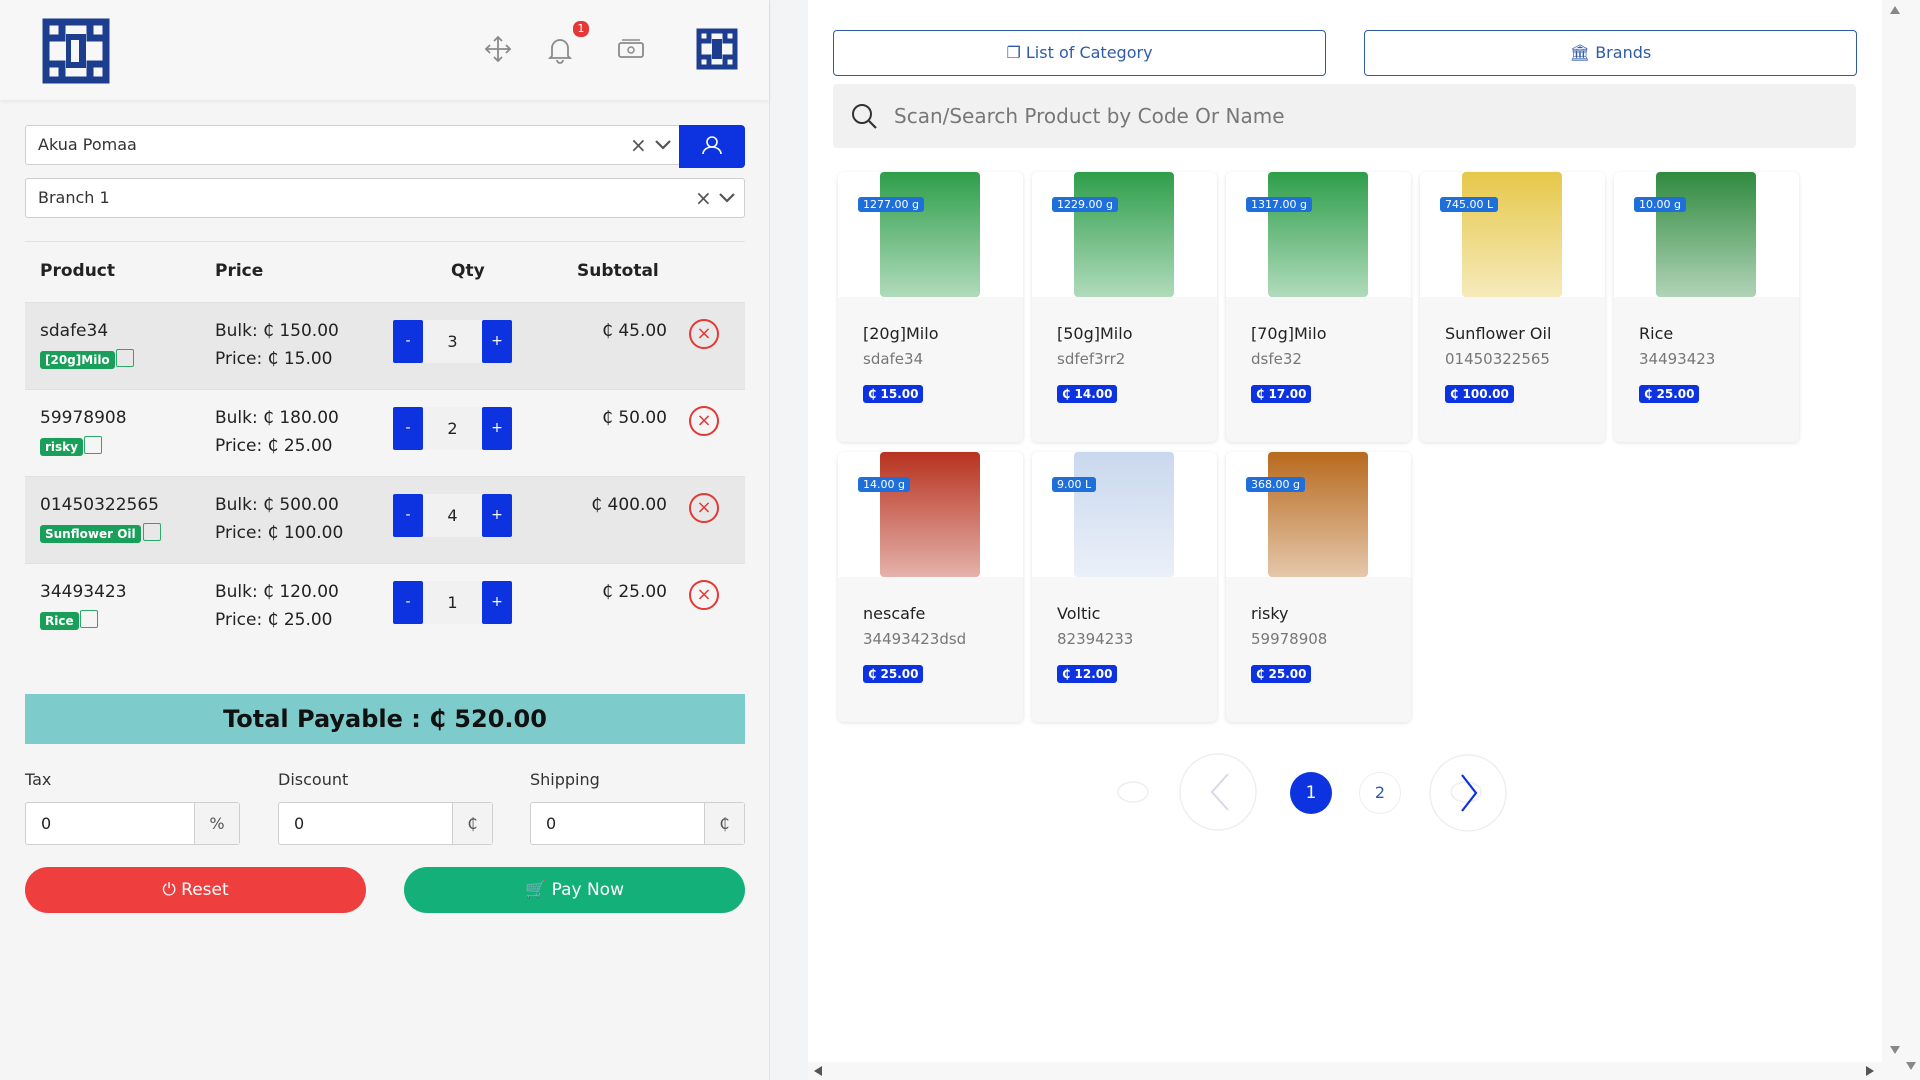  Describe the element at coordinates (1656, 333) in the screenshot. I see `product-name: Rice` at that location.